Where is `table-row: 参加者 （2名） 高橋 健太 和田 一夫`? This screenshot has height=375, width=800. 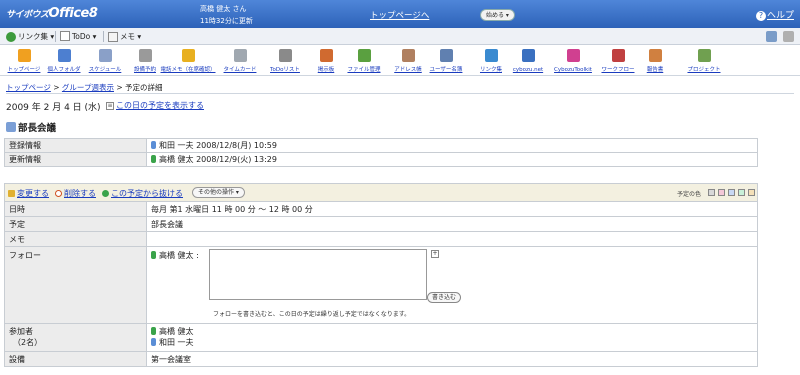
table-row: 参加者 （2名） 高橋 健太 和田 一夫 is located at coordinates (381, 337).